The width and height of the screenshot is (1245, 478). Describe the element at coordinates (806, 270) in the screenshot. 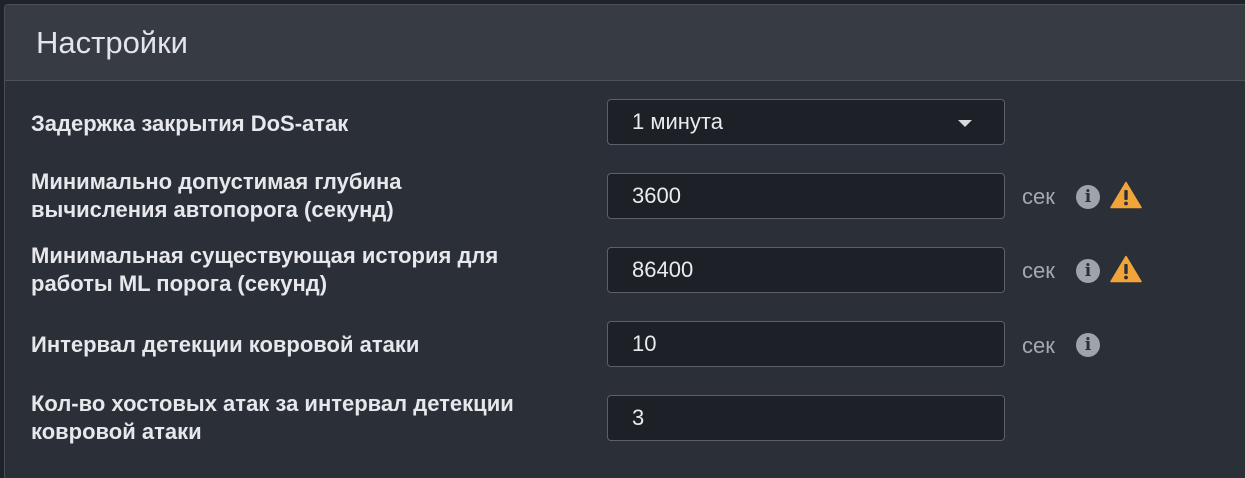

I see `ml-history-input` at that location.